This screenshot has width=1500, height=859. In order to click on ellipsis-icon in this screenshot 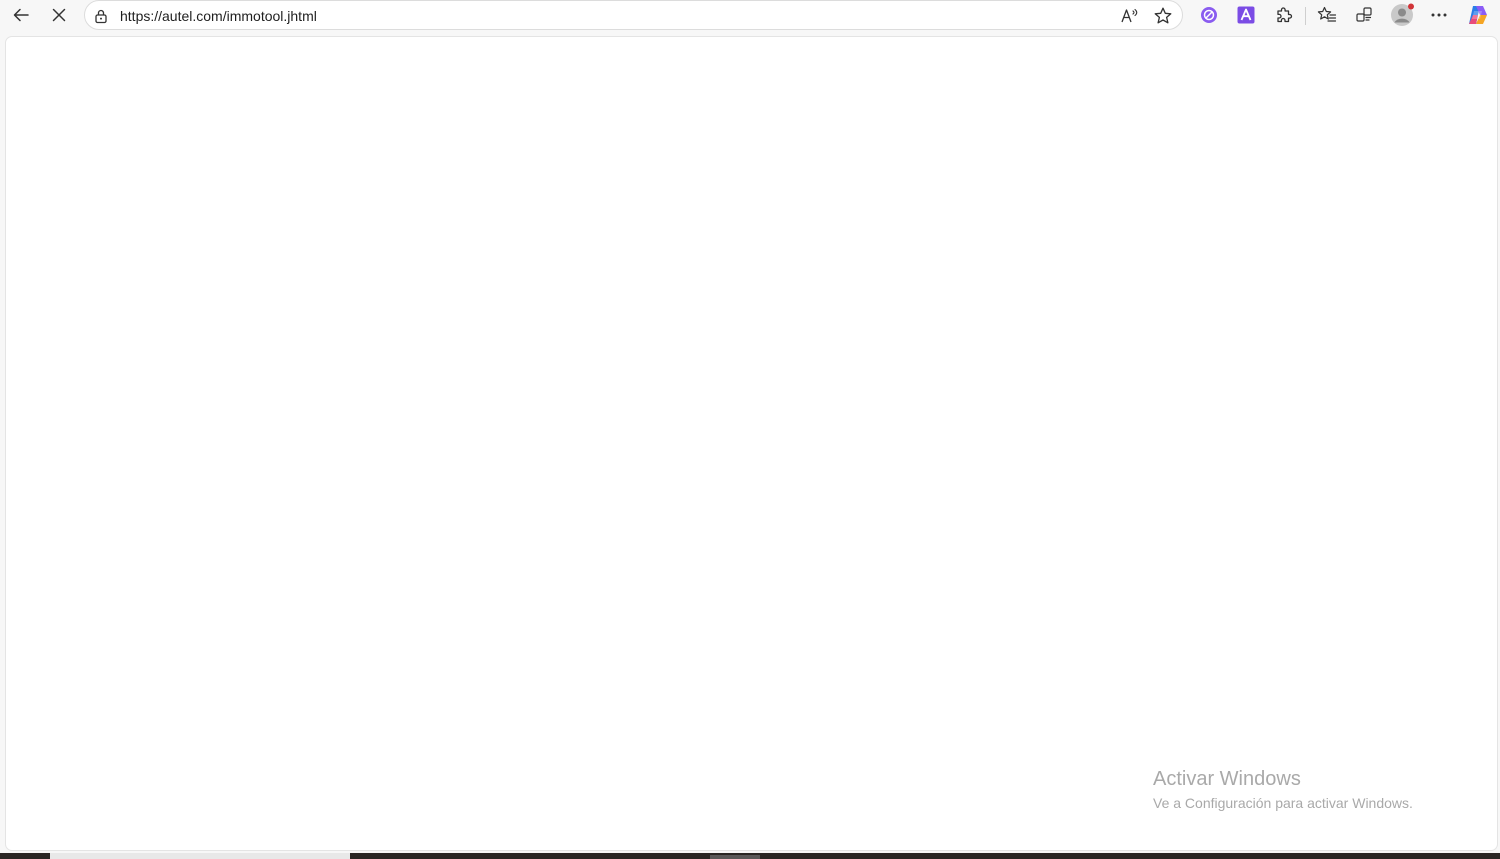, I will do `click(1439, 15)`.